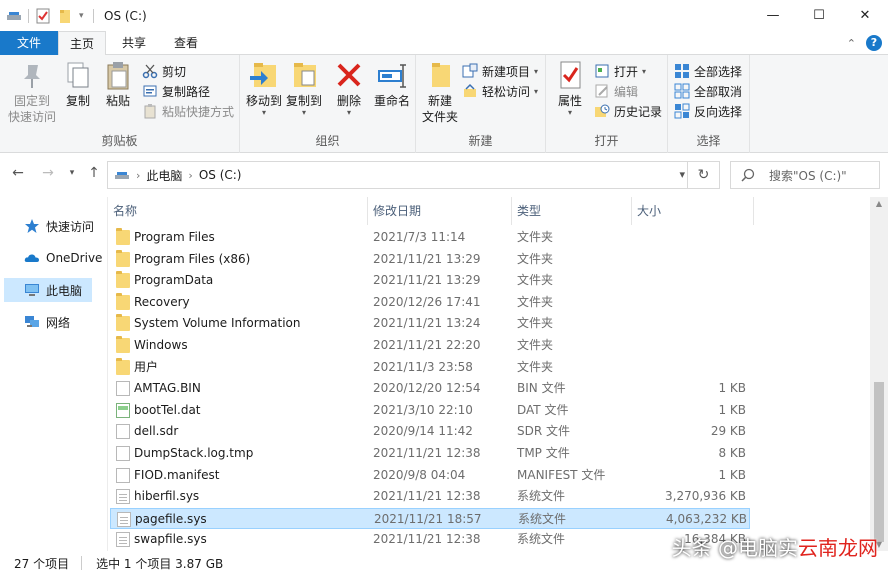 Image resolution: width=888 pixels, height=575 pixels. What do you see at coordinates (48, 173) in the screenshot?
I see `forward-arrow-icon: →` at bounding box center [48, 173].